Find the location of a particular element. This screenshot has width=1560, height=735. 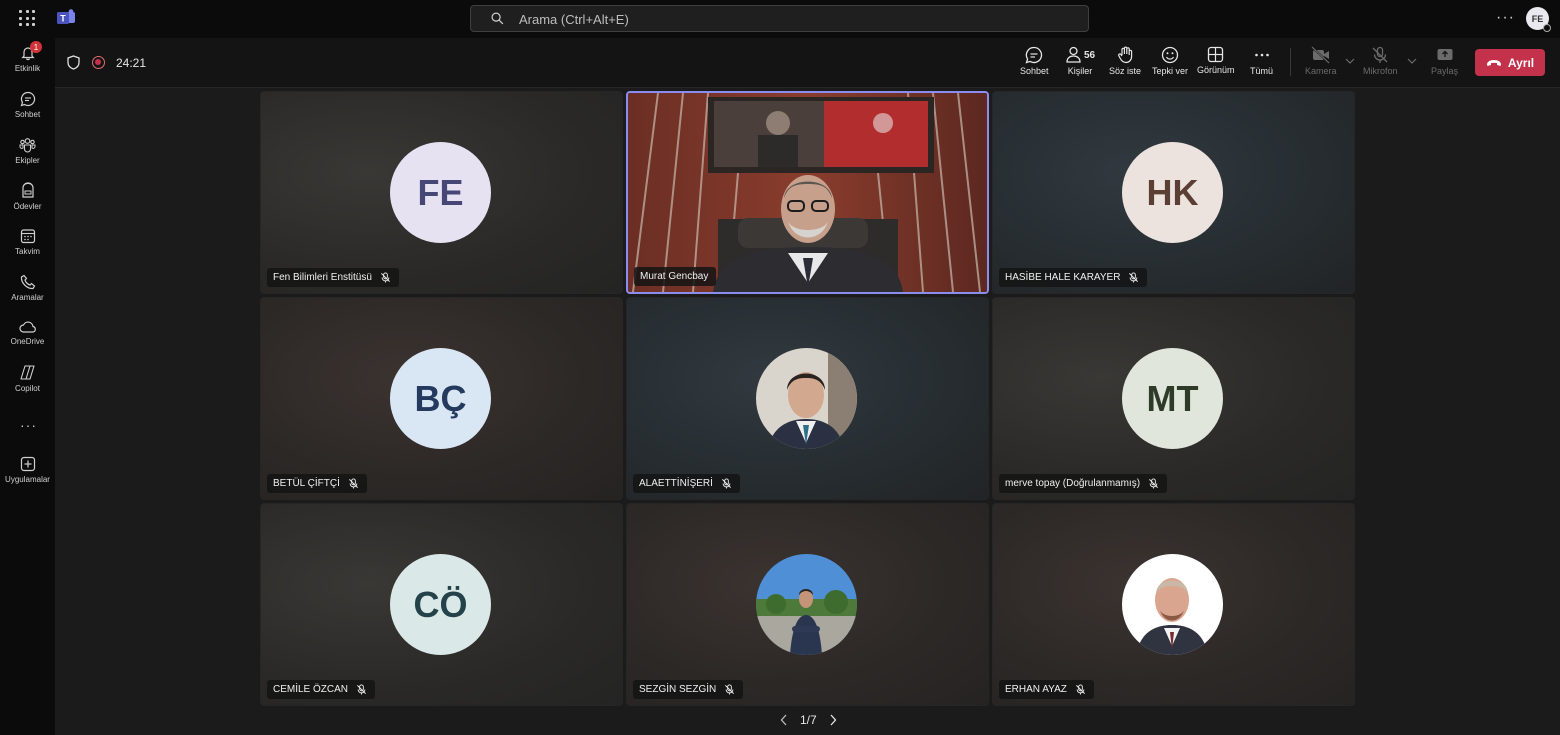

participant-name: merve topay (Doğrulanmamış) is located at coordinates (1073, 483).